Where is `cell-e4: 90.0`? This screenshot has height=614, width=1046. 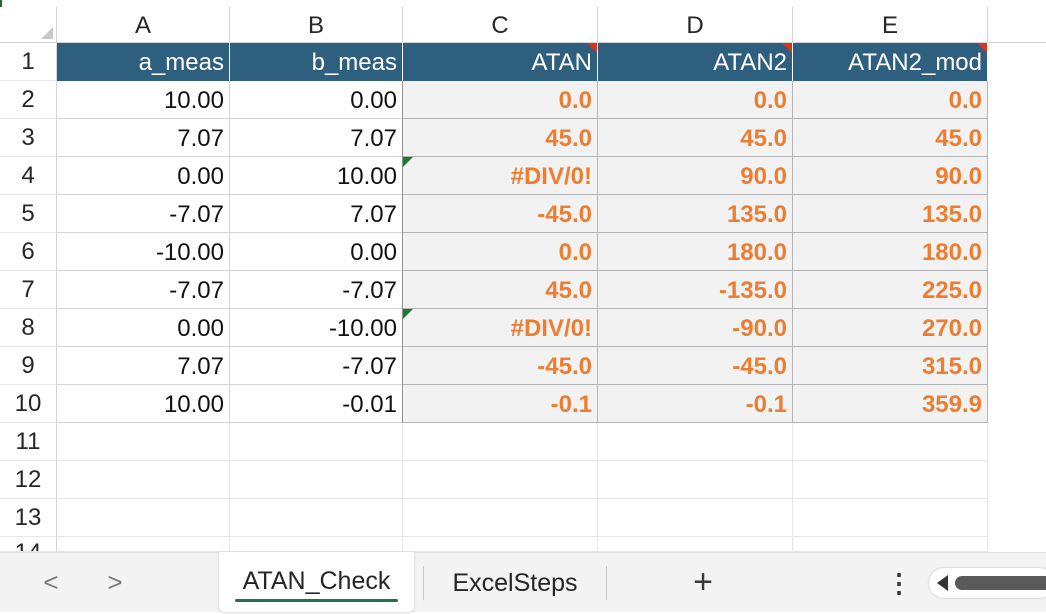 cell-e4: 90.0 is located at coordinates (890, 176).